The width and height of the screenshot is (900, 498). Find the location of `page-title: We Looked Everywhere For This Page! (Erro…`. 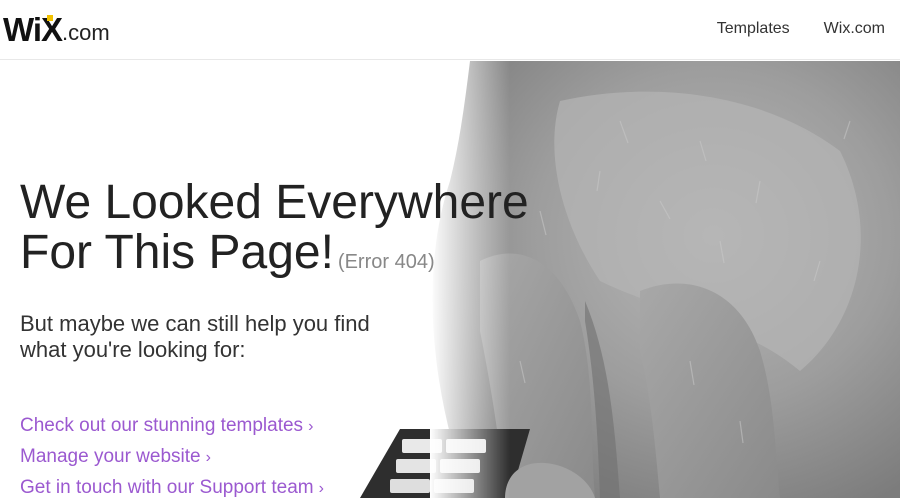

page-title: We Looked Everywhere For This Page! (Erro… is located at coordinates (300, 232).